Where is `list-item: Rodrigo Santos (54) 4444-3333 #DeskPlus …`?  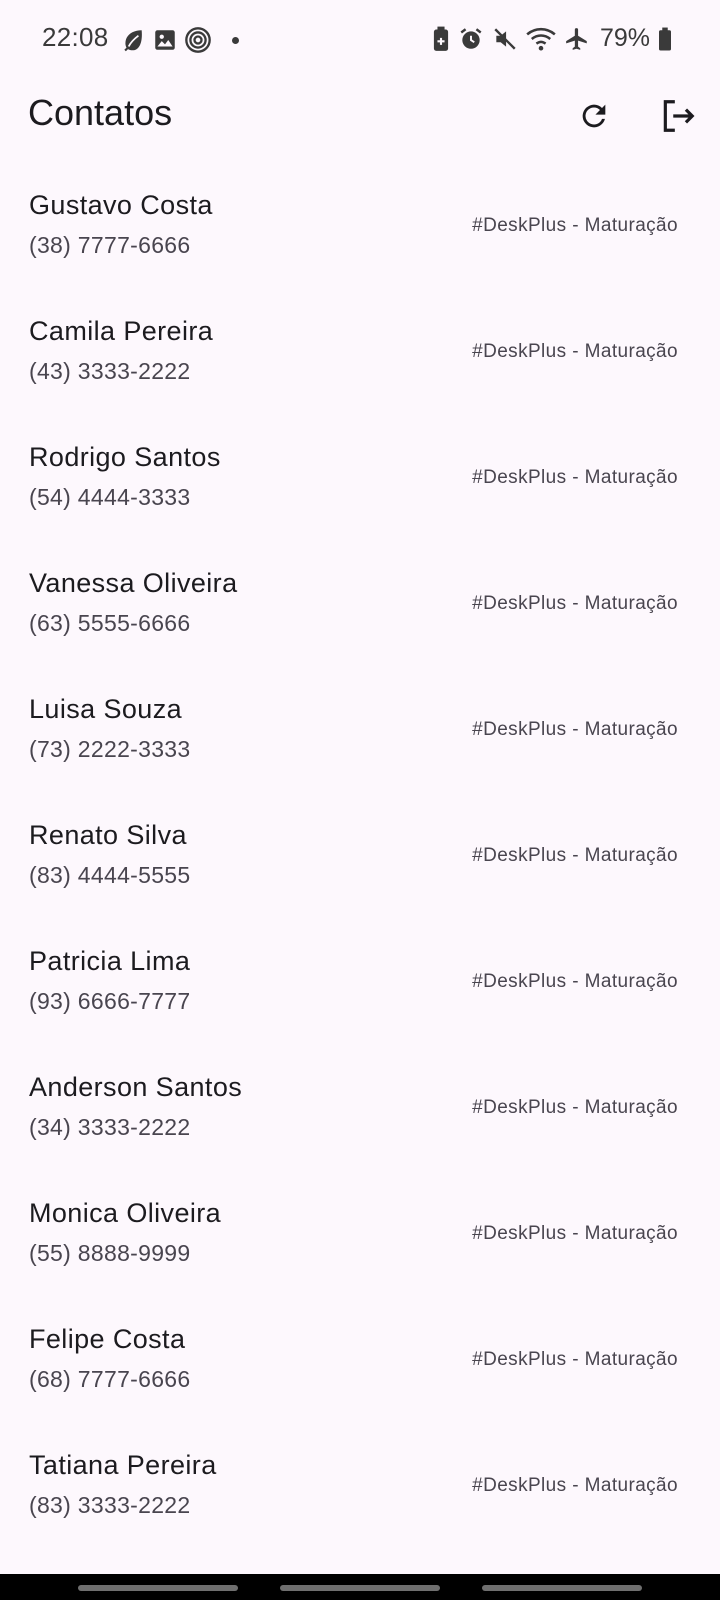 list-item: Rodrigo Santos (54) 4444-3333 #DeskPlus … is located at coordinates (360, 483).